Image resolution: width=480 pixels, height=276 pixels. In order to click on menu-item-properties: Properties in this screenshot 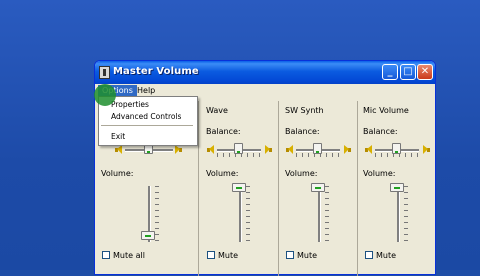, I will do `click(130, 104)`.